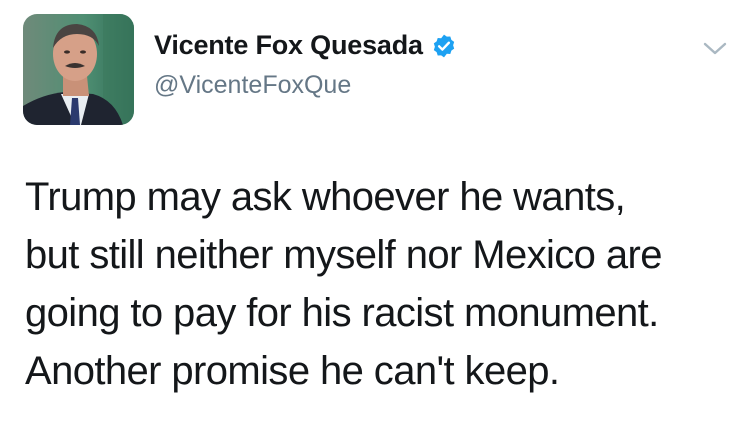 This screenshot has width=750, height=421. I want to click on author-handle: @VicenteFoxQue, so click(252, 85).